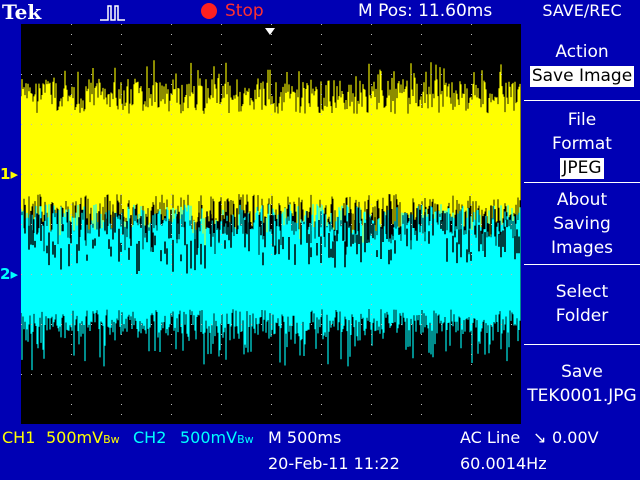 This screenshot has width=640, height=480. I want to click on action-menu-button: Action Save Image, so click(582, 64).